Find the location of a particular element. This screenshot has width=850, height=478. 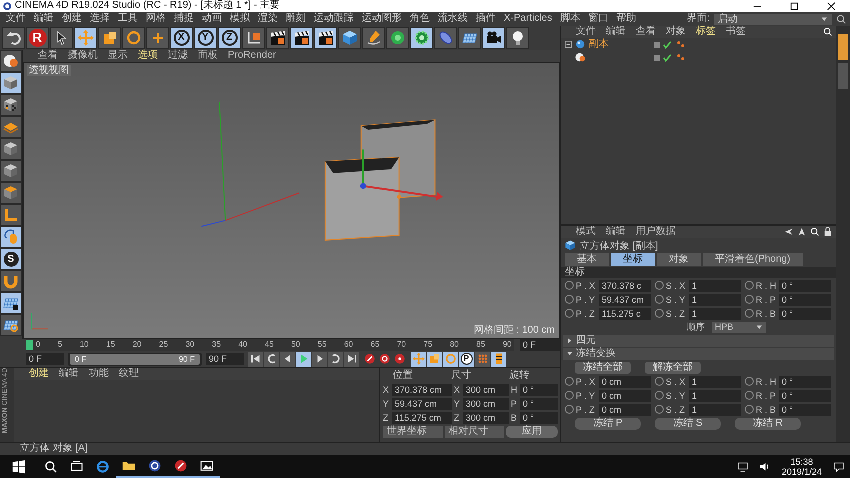

menu-item: 脚本 is located at coordinates (570, 19).